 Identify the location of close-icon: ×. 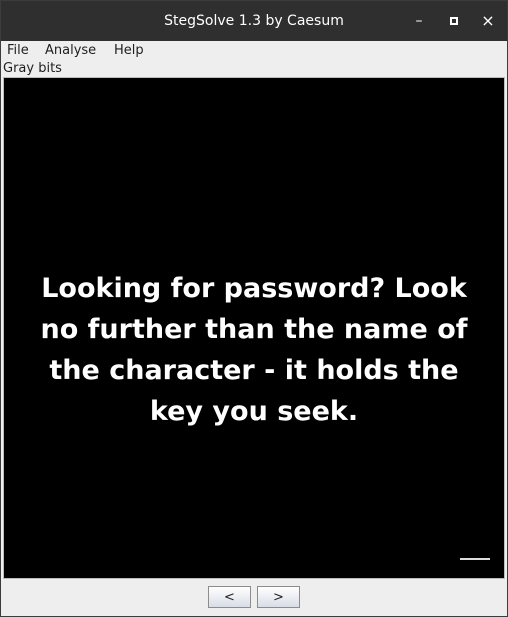
(488, 21).